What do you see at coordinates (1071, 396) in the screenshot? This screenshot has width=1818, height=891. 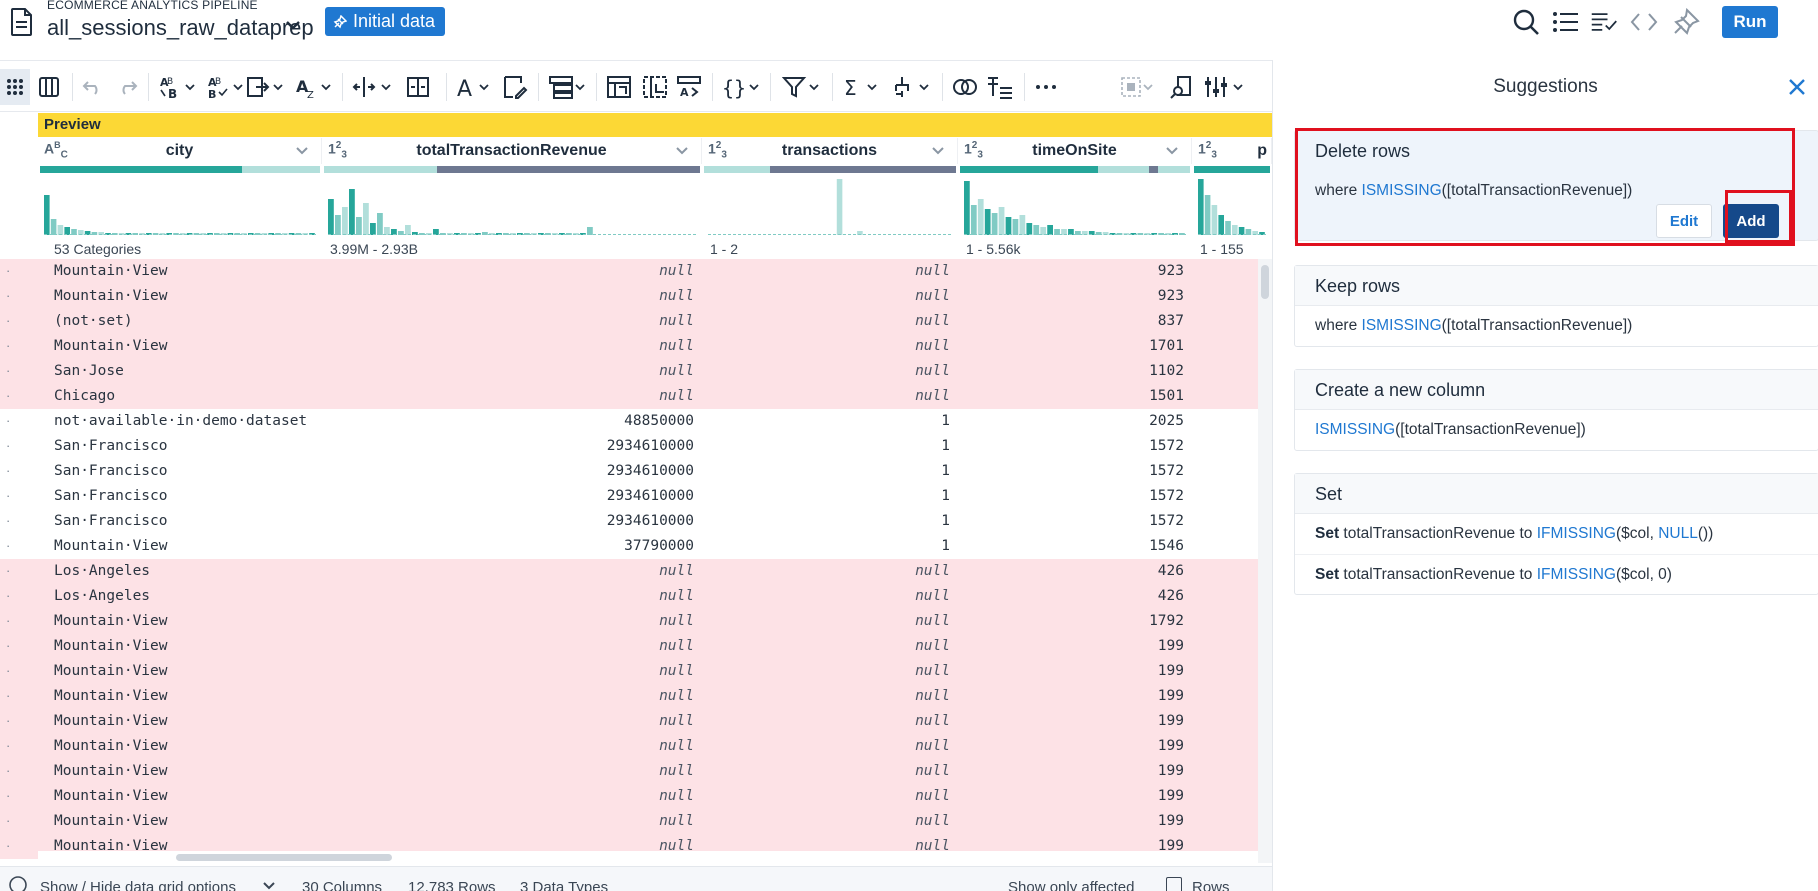 I see `cell-time: 1501` at bounding box center [1071, 396].